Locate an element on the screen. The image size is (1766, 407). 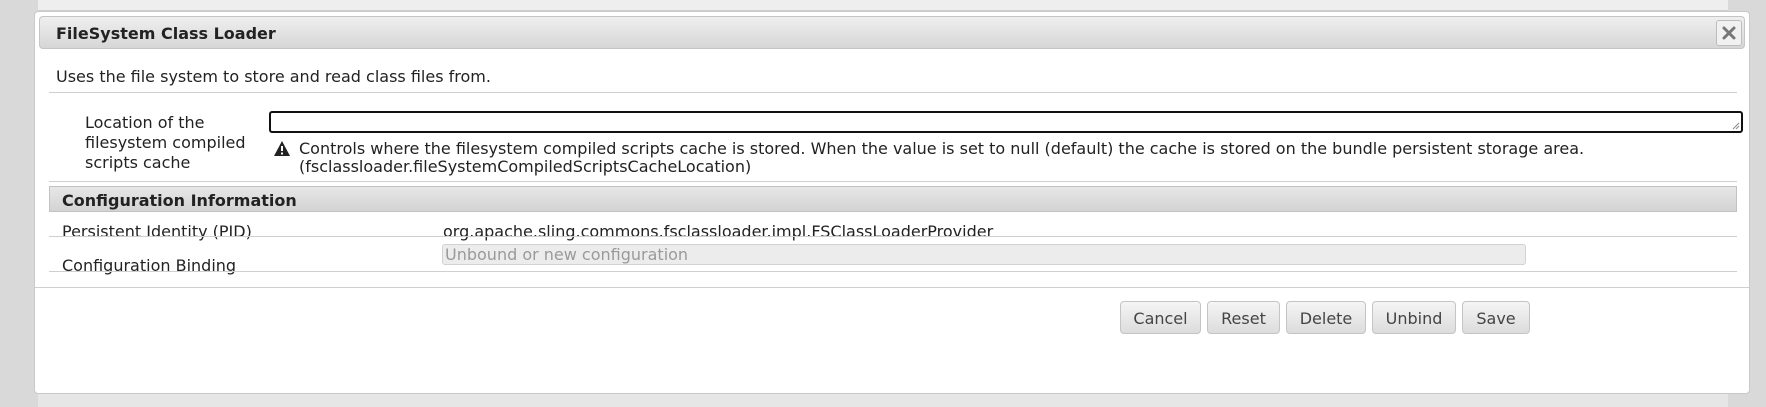
resize-grip-icon is located at coordinates (1736, 126).